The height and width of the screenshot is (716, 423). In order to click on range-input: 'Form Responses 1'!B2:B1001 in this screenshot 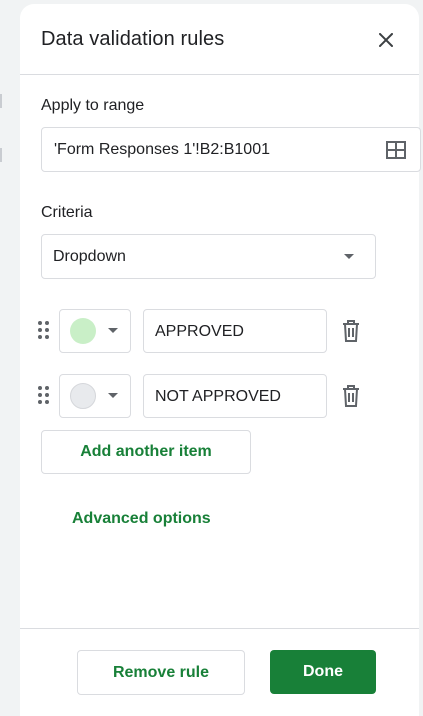, I will do `click(231, 149)`.